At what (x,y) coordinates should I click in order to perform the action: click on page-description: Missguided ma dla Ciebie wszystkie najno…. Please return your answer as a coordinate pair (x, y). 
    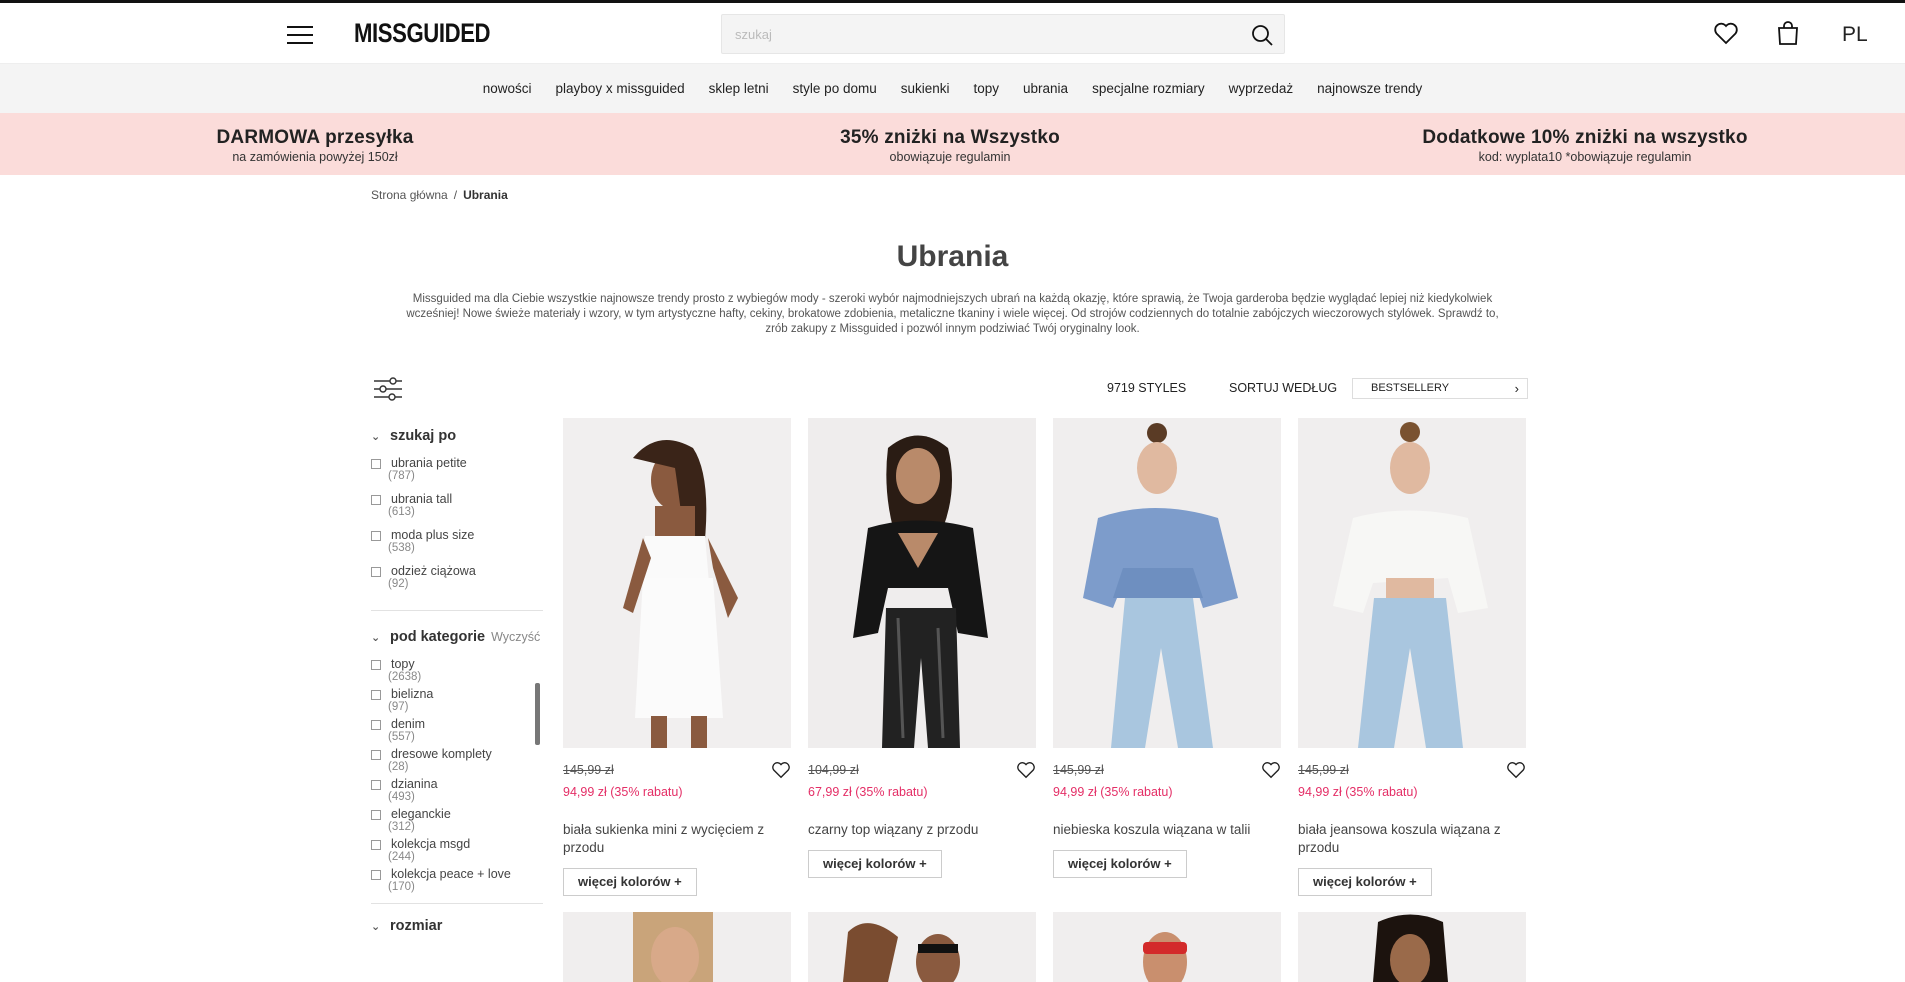
    Looking at the image, I should click on (952, 314).